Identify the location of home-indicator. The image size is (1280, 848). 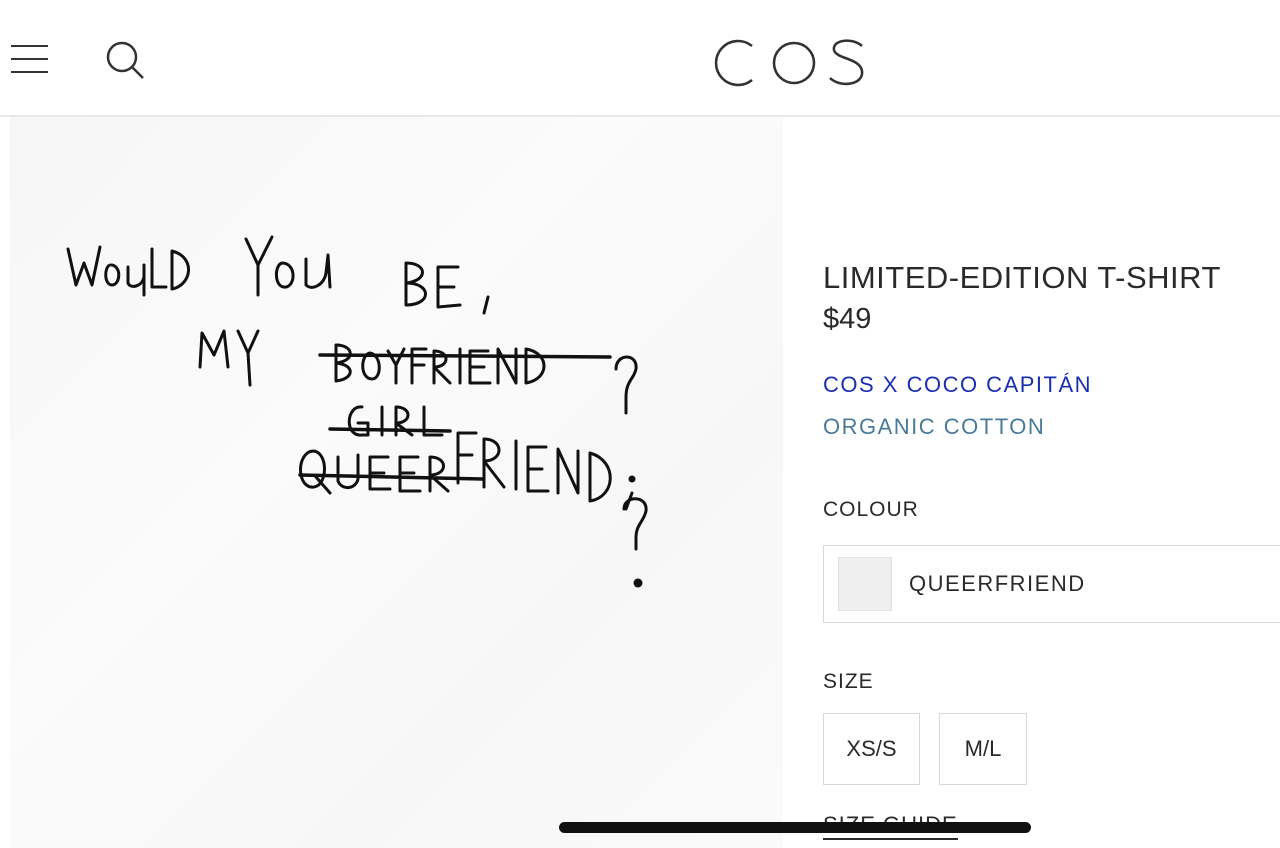
(795, 827).